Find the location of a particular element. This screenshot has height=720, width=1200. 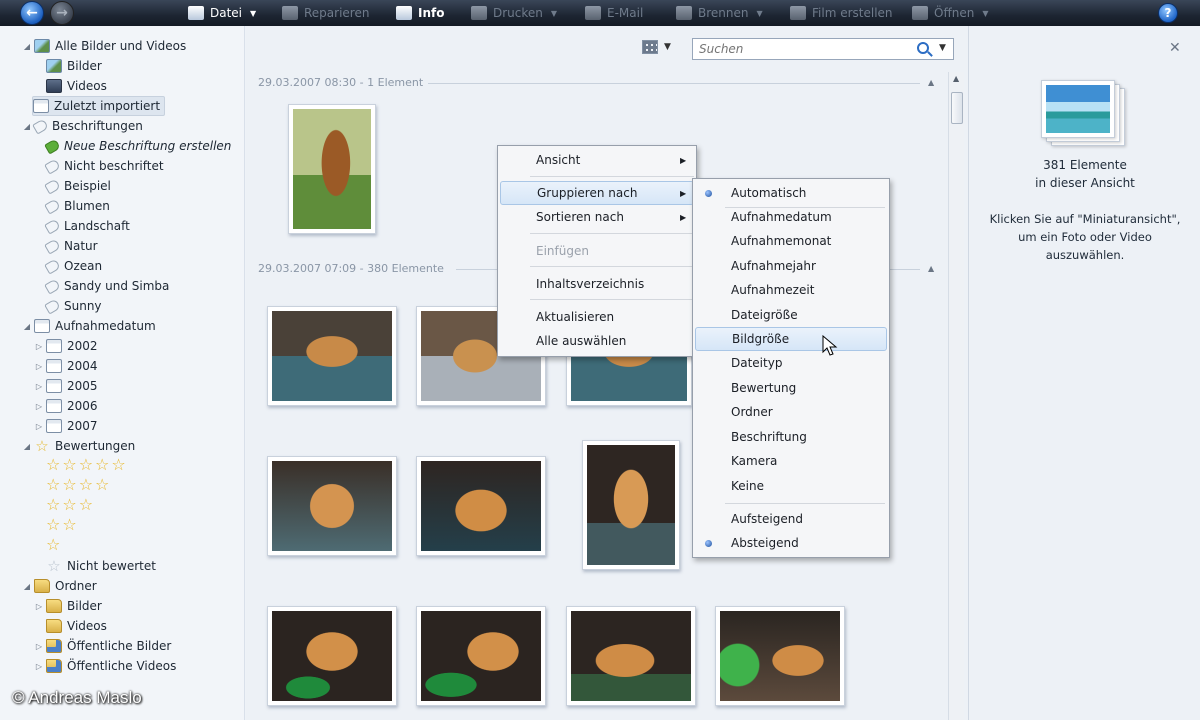

tree-item-year: ▷ 2007 is located at coordinates (66, 426).